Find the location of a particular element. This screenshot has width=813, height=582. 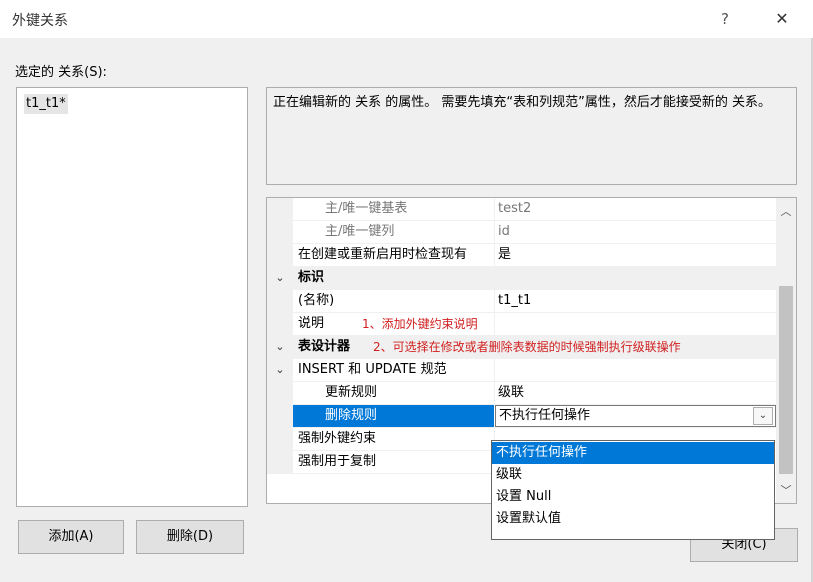

property-name: 主/唯一键列 is located at coordinates (360, 231).